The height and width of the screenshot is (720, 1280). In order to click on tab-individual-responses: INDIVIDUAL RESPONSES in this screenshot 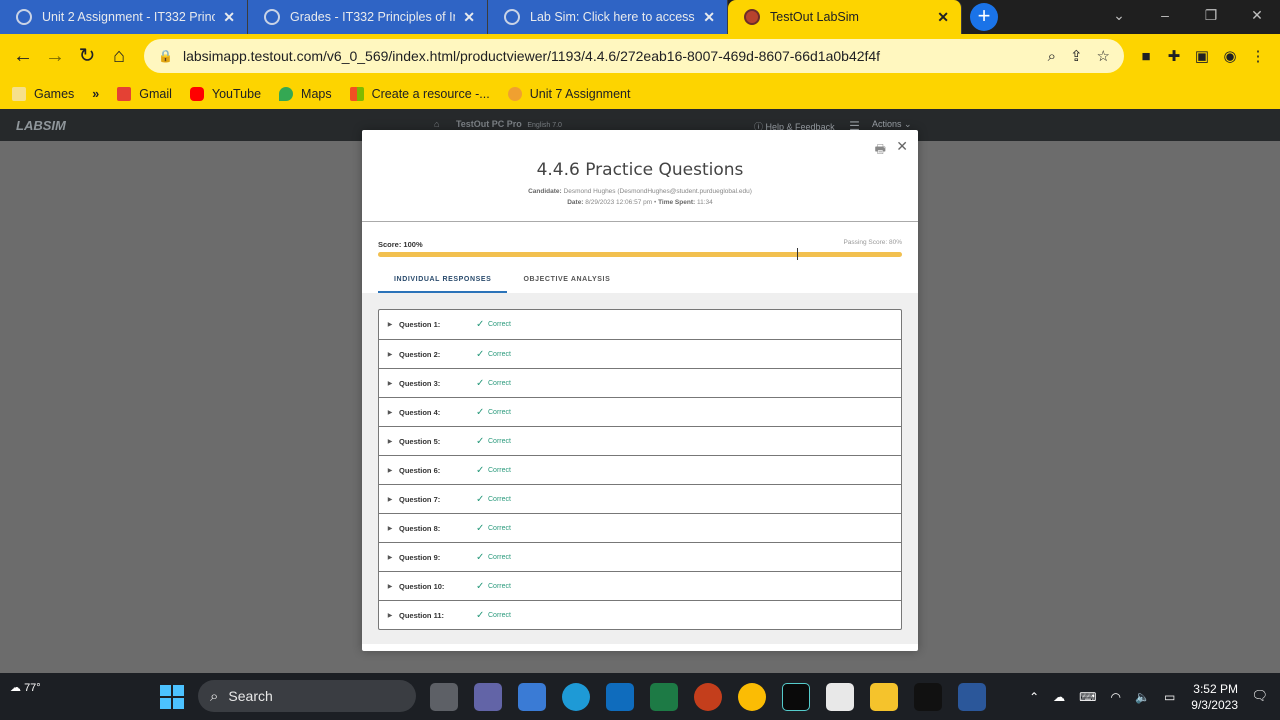, I will do `click(443, 283)`.